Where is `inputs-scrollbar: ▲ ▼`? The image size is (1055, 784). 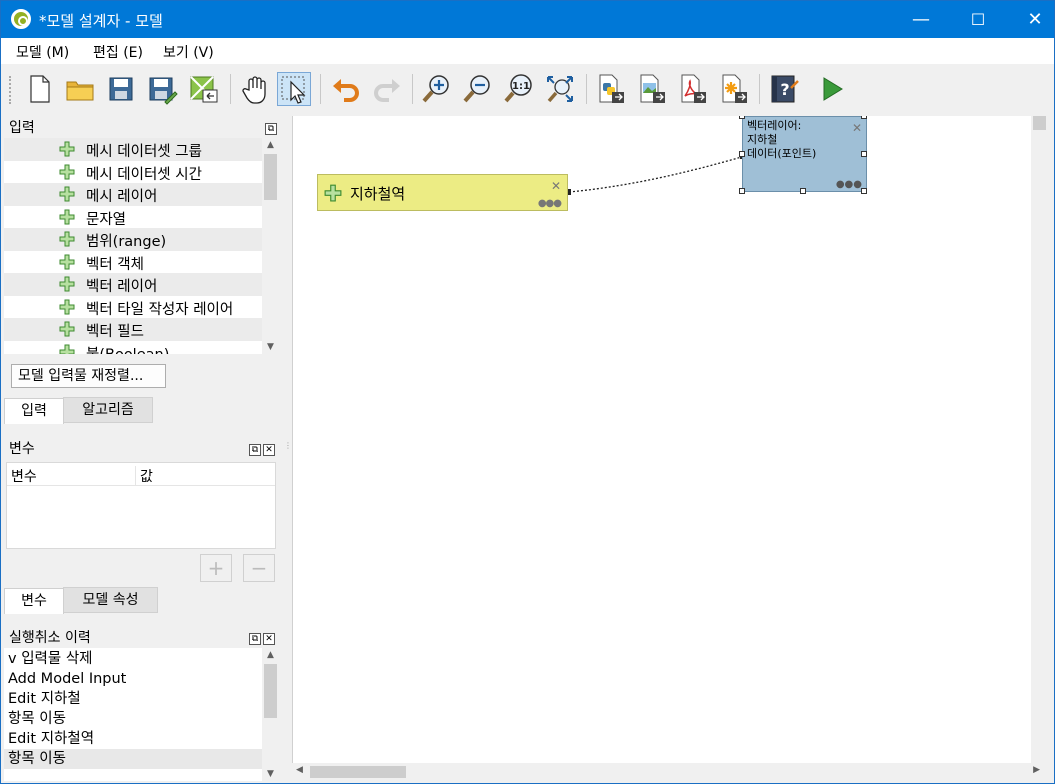
inputs-scrollbar: ▲ ▼ is located at coordinates (270, 246).